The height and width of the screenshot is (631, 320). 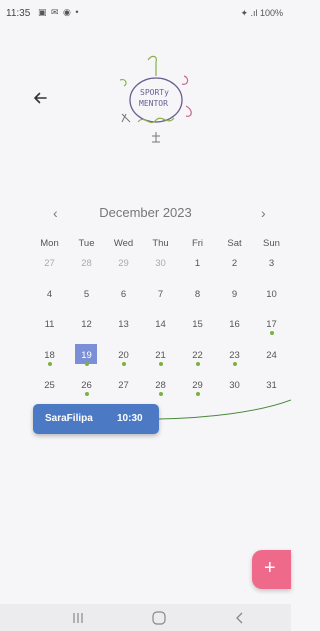 I want to click on day-number: 8, so click(x=197, y=294).